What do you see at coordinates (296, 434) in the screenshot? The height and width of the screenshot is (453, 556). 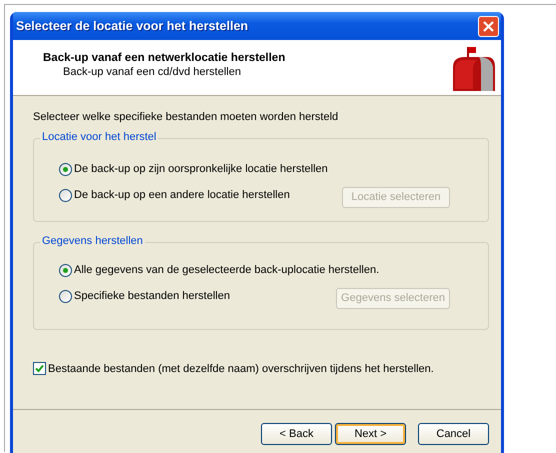 I see `wizard-button: < Back` at bounding box center [296, 434].